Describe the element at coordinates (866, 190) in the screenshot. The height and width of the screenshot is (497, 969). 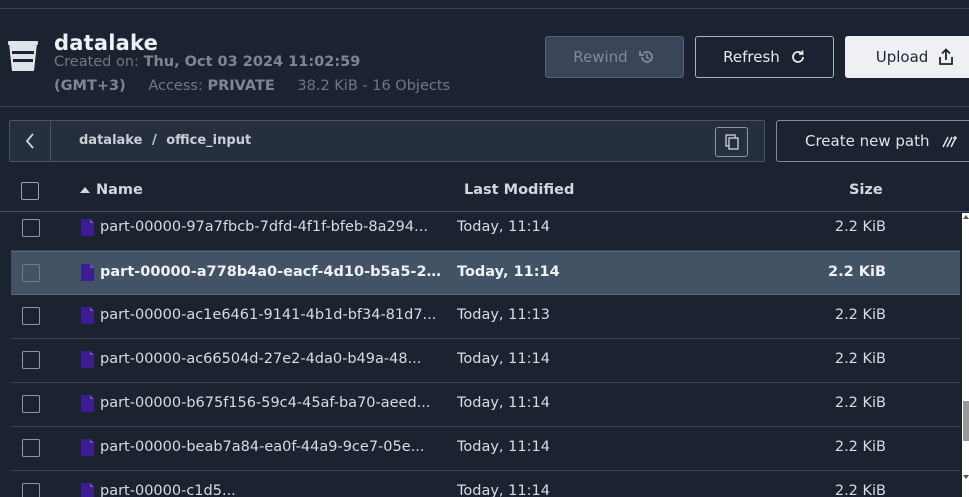
I see `column-header-size: Size` at that location.